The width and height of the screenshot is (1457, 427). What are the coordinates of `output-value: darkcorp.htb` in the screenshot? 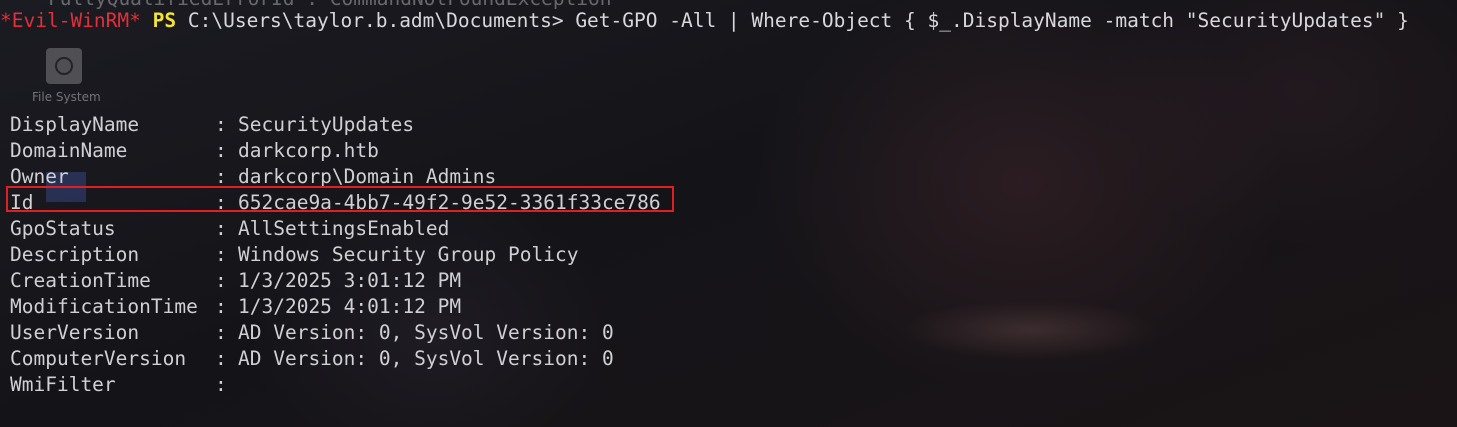 It's located at (308, 150).